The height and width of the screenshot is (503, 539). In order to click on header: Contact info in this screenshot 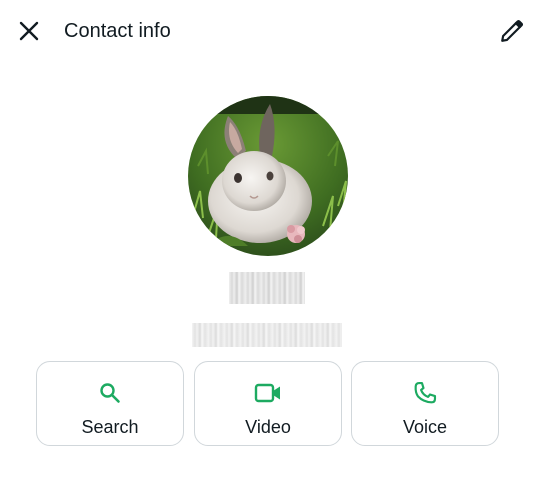, I will do `click(269, 31)`.